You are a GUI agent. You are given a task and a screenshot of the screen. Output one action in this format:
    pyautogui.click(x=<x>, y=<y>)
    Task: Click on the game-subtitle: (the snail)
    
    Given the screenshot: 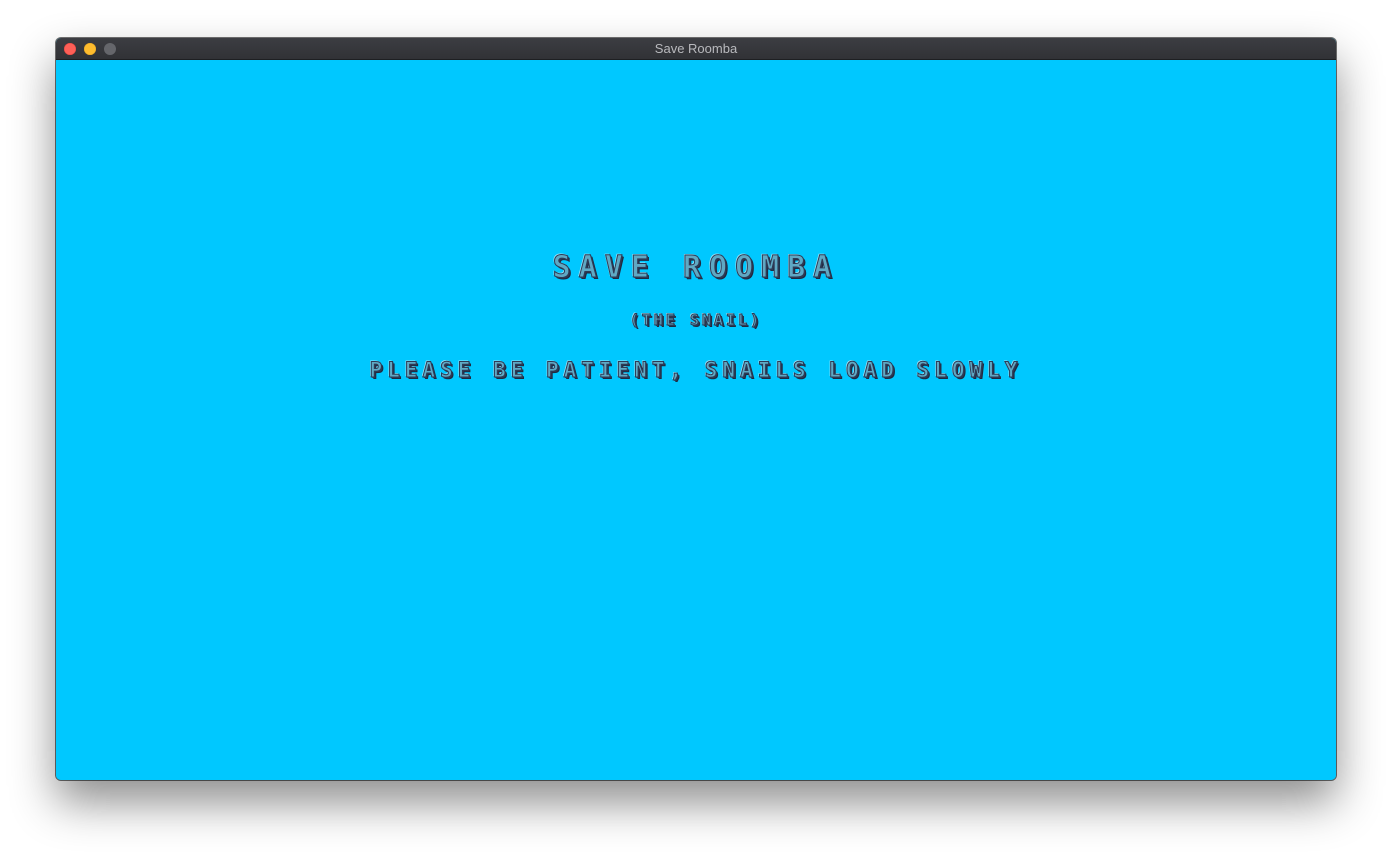 What is the action you would take?
    pyautogui.click(x=696, y=320)
    